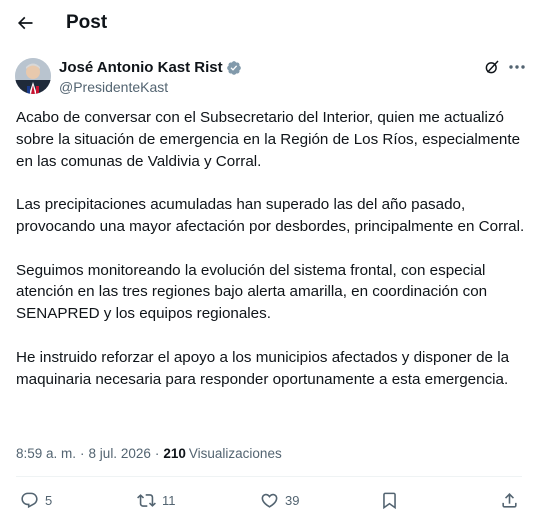 This screenshot has width=538, height=520. I want to click on verified-badge-icon, so click(234, 68).